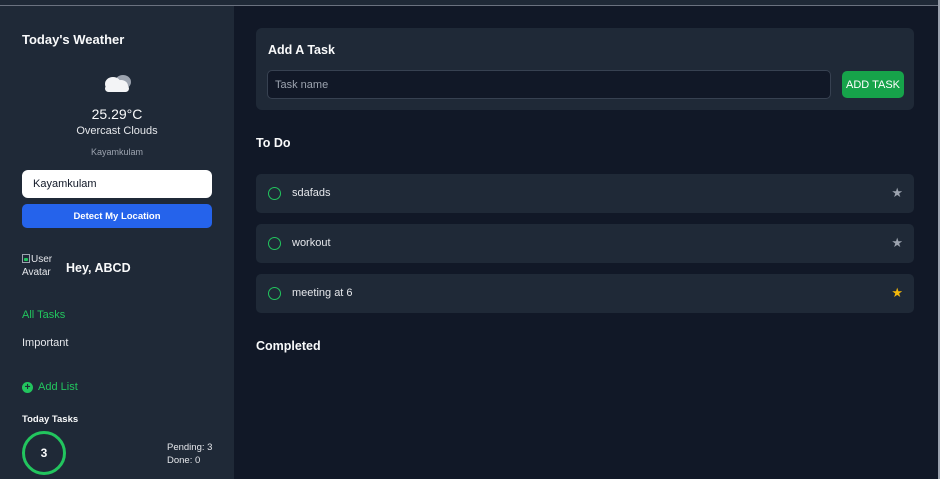 This screenshot has width=940, height=479. Describe the element at coordinates (190, 447) in the screenshot. I see `pending-count: Pending: 3` at that location.